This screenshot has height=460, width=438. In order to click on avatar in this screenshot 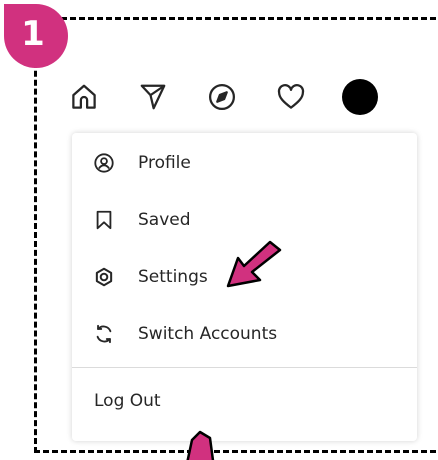, I will do `click(360, 97)`.